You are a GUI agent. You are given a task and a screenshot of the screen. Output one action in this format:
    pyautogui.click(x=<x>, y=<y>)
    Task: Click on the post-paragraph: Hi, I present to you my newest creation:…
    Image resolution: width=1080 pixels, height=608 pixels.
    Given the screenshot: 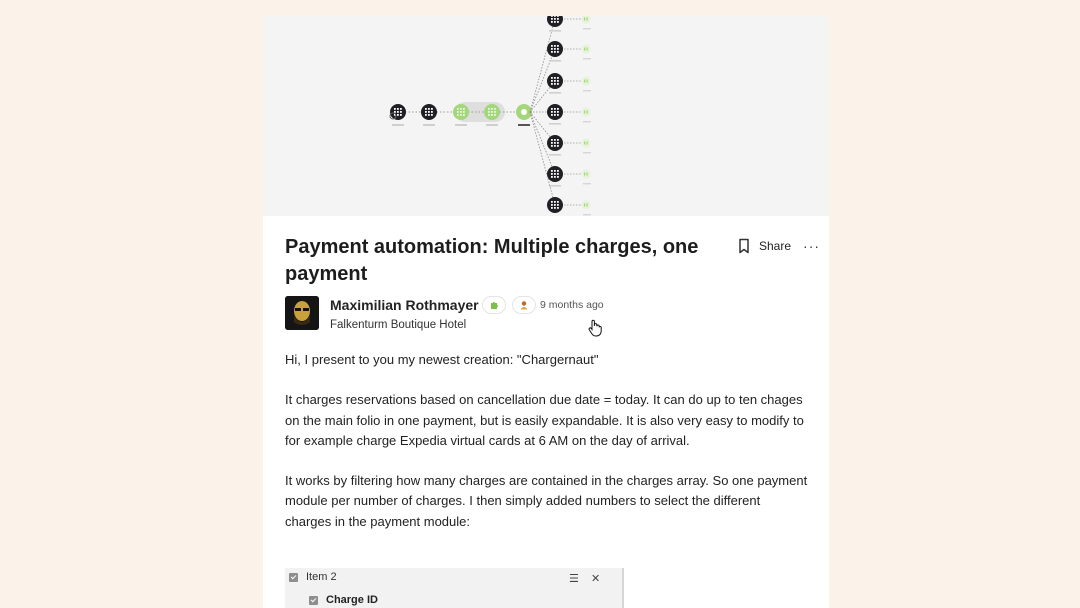 What is the action you would take?
    pyautogui.click(x=442, y=359)
    